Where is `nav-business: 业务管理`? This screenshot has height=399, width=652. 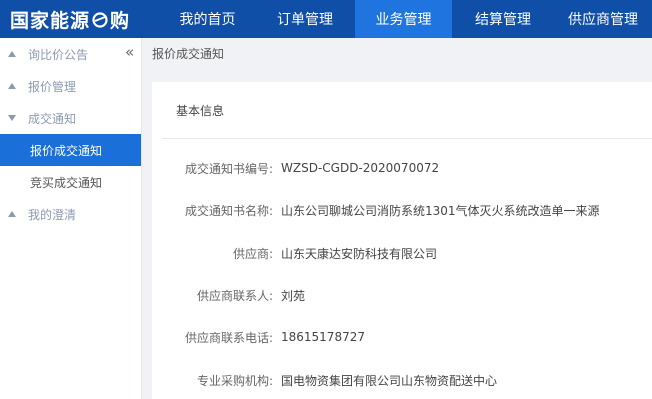 nav-business: 业务管理 is located at coordinates (403, 19).